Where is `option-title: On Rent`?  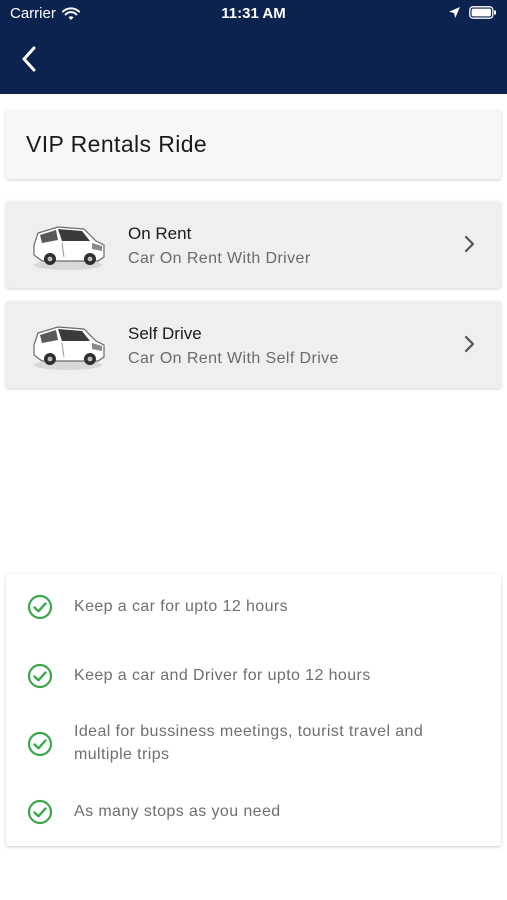 option-title: On Rent is located at coordinates (160, 233).